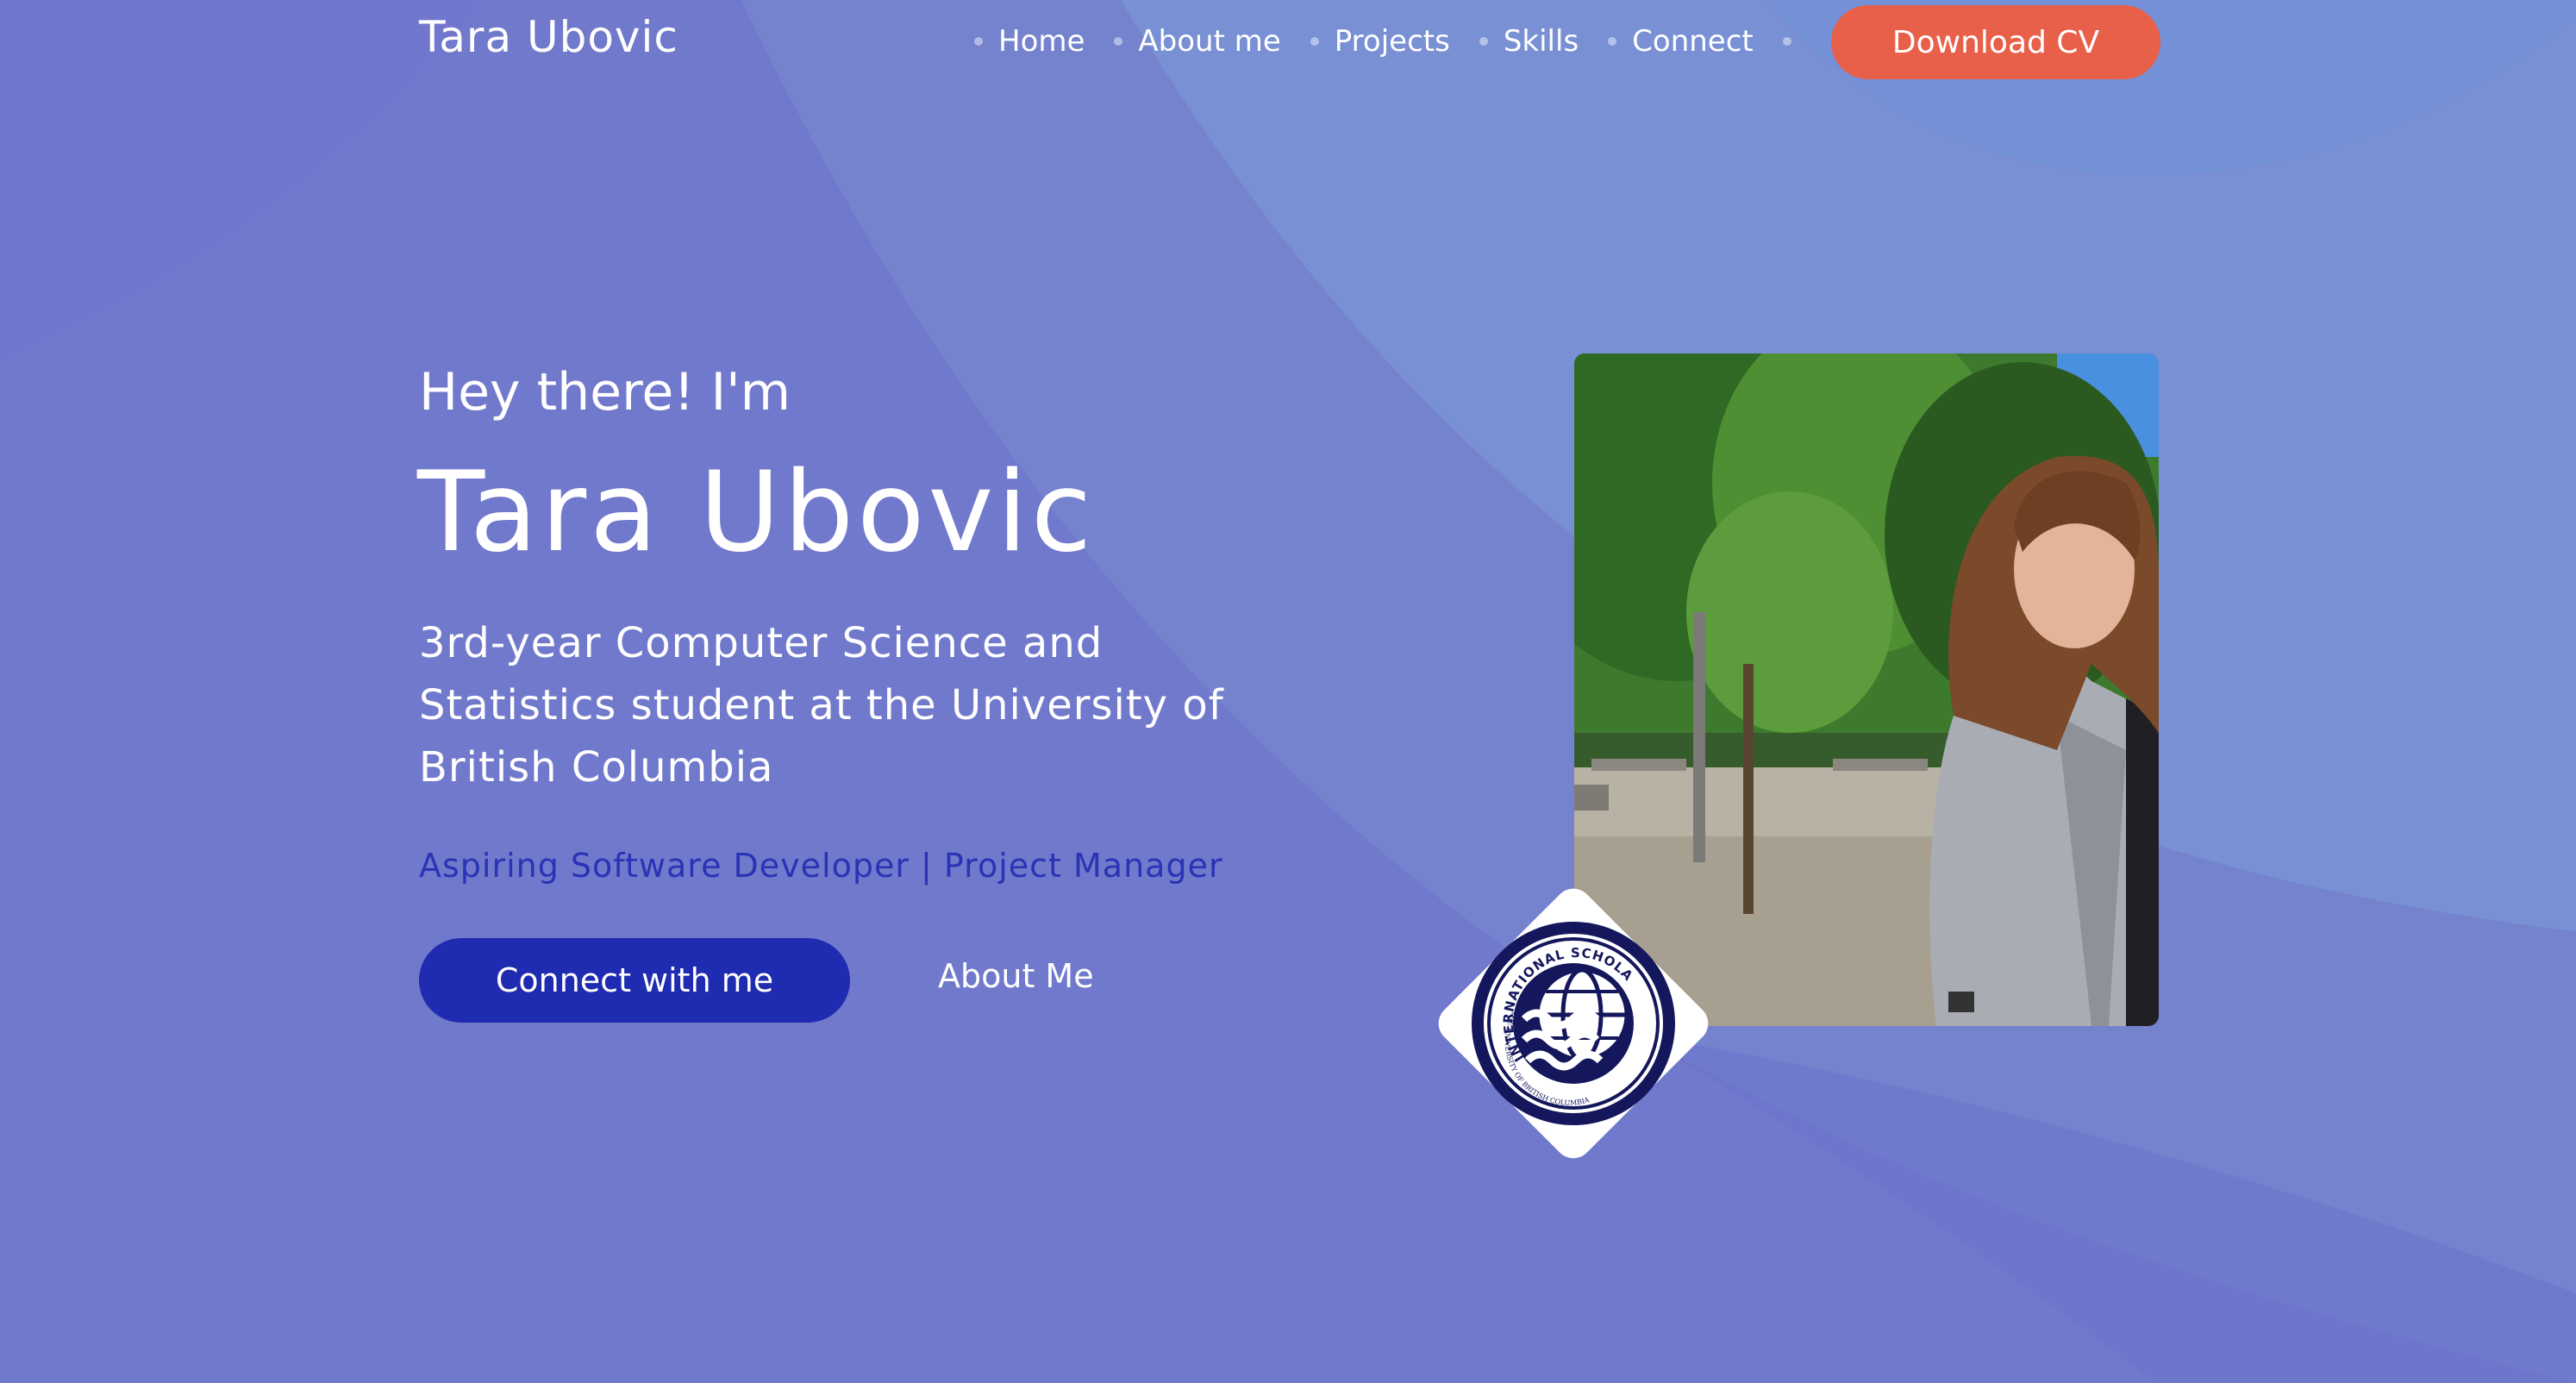  What do you see at coordinates (1541, 41) in the screenshot?
I see `nav-label: Skills` at bounding box center [1541, 41].